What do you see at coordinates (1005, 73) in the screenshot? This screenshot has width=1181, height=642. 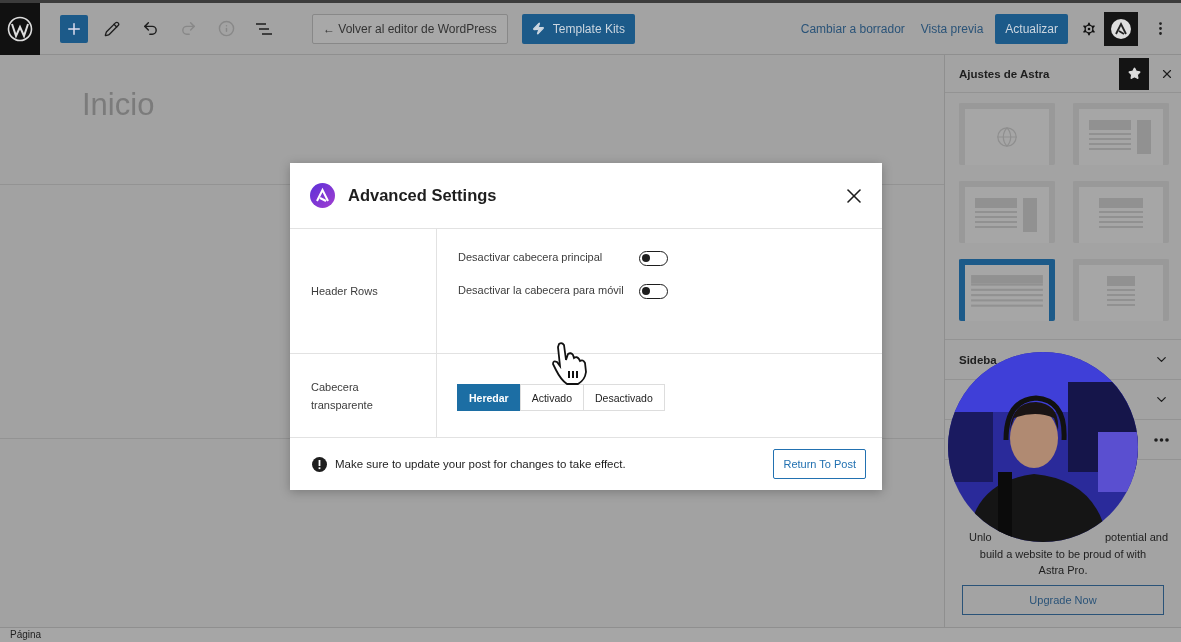 I see `sidebar-title: Ajustes de Astra` at bounding box center [1005, 73].